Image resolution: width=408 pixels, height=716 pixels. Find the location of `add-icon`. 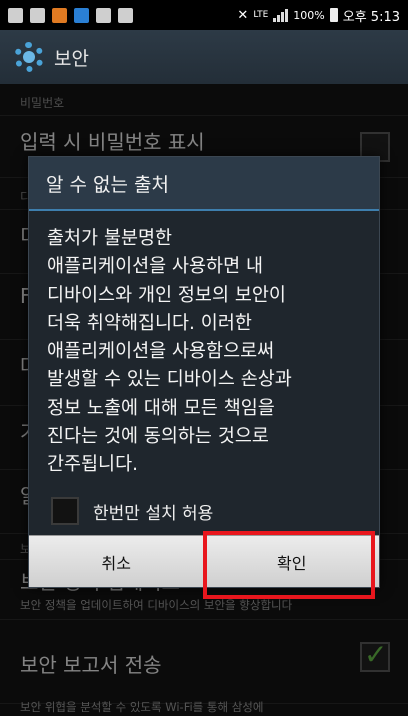

add-icon is located at coordinates (15, 15).